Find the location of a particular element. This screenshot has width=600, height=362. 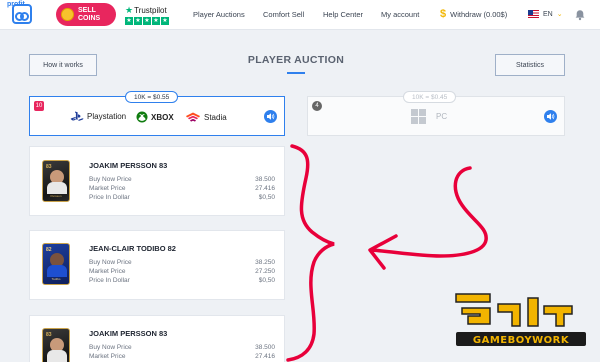

pc-label: PC is located at coordinates (442, 116).